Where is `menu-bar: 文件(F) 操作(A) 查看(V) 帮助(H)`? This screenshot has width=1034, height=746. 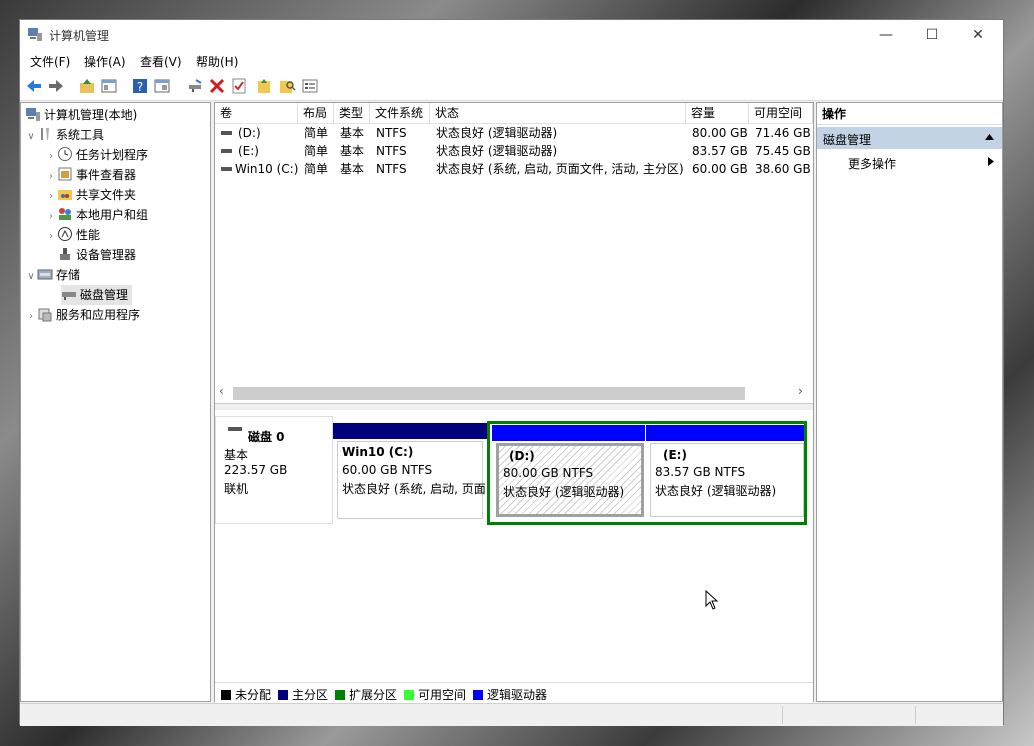 menu-bar: 文件(F) 操作(A) 查看(V) 帮助(H) is located at coordinates (511, 61).